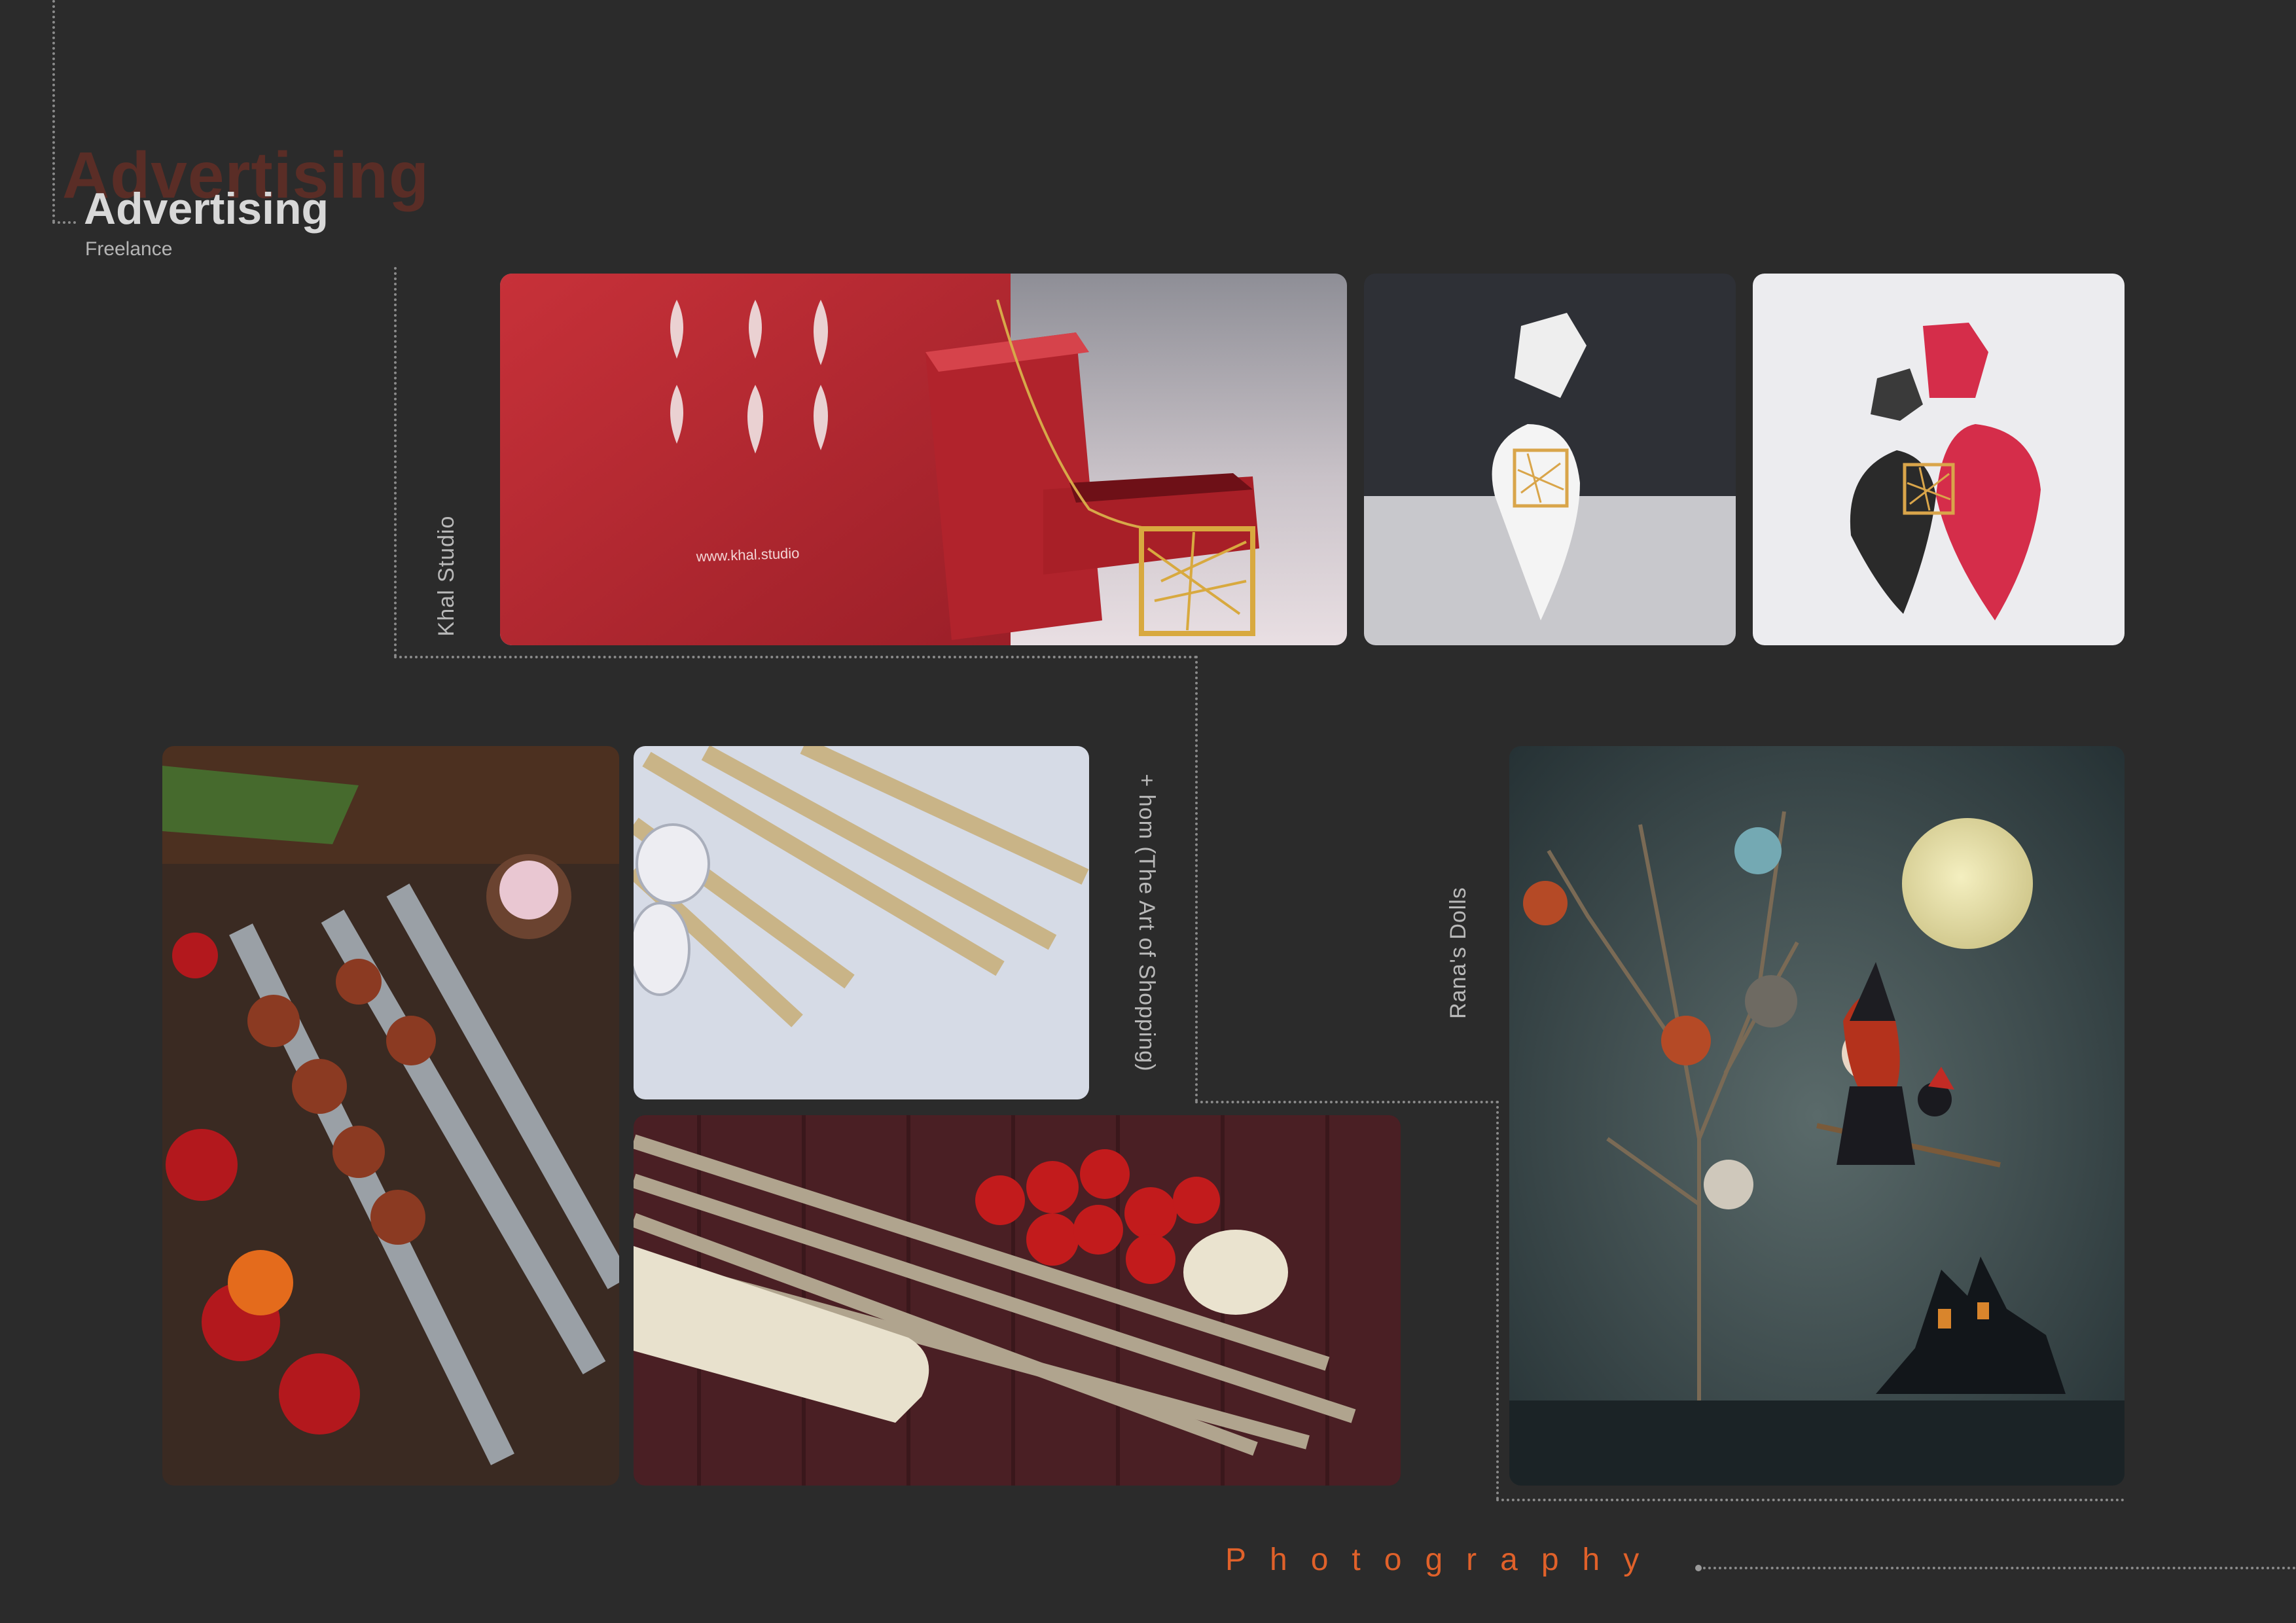 This screenshot has width=2296, height=1623. Describe the element at coordinates (1459, 953) in the screenshot. I see `ranas-dolls-label: Rana's Dolls` at that location.